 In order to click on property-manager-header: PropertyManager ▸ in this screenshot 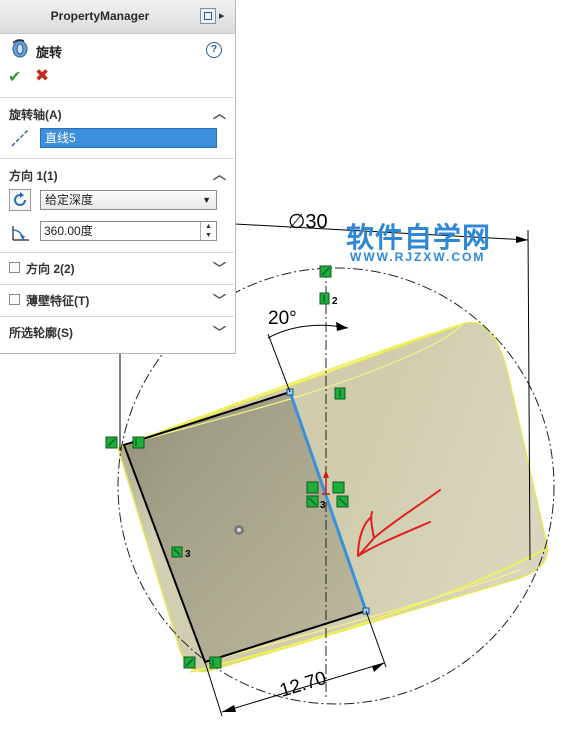, I will do `click(117, 17)`.